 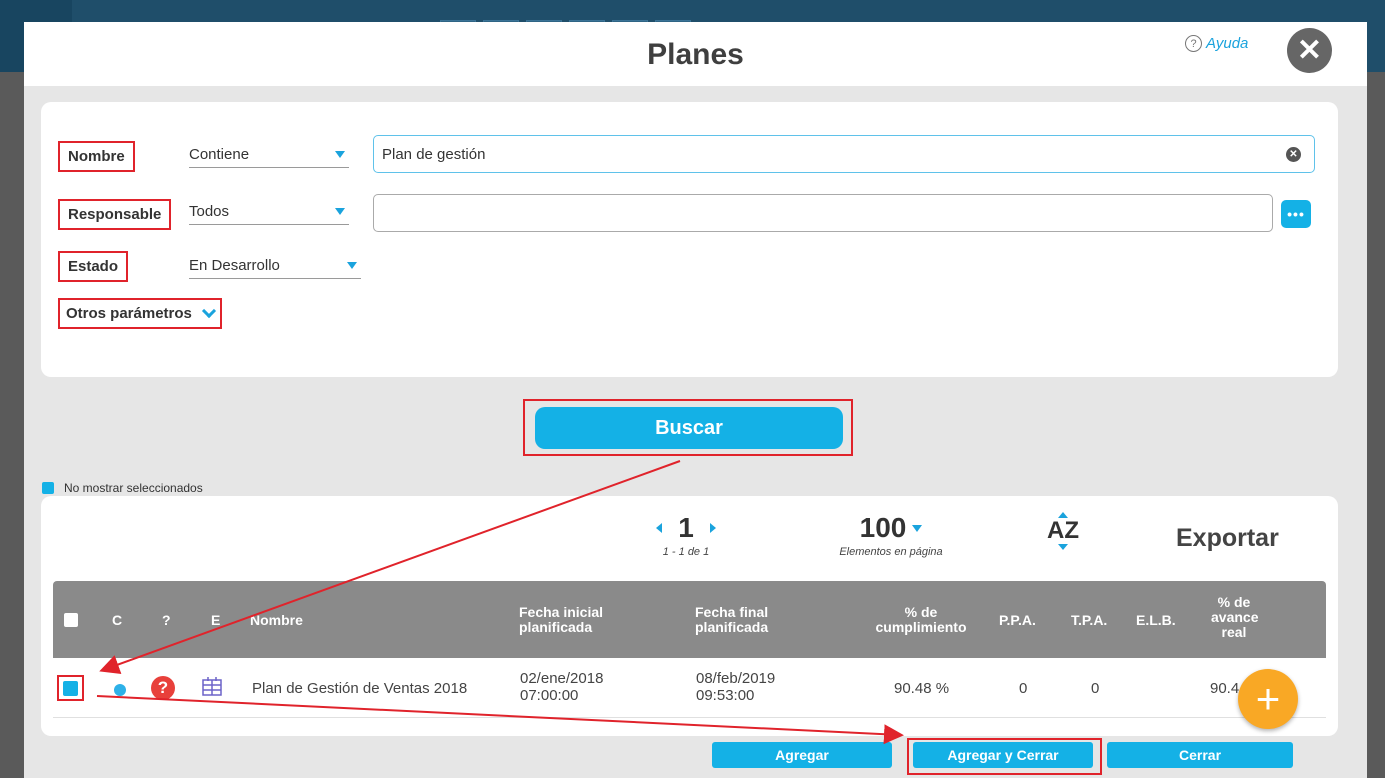 What do you see at coordinates (133, 488) in the screenshot?
I see `no-mostrar-label: No mostrar seleccionados` at bounding box center [133, 488].